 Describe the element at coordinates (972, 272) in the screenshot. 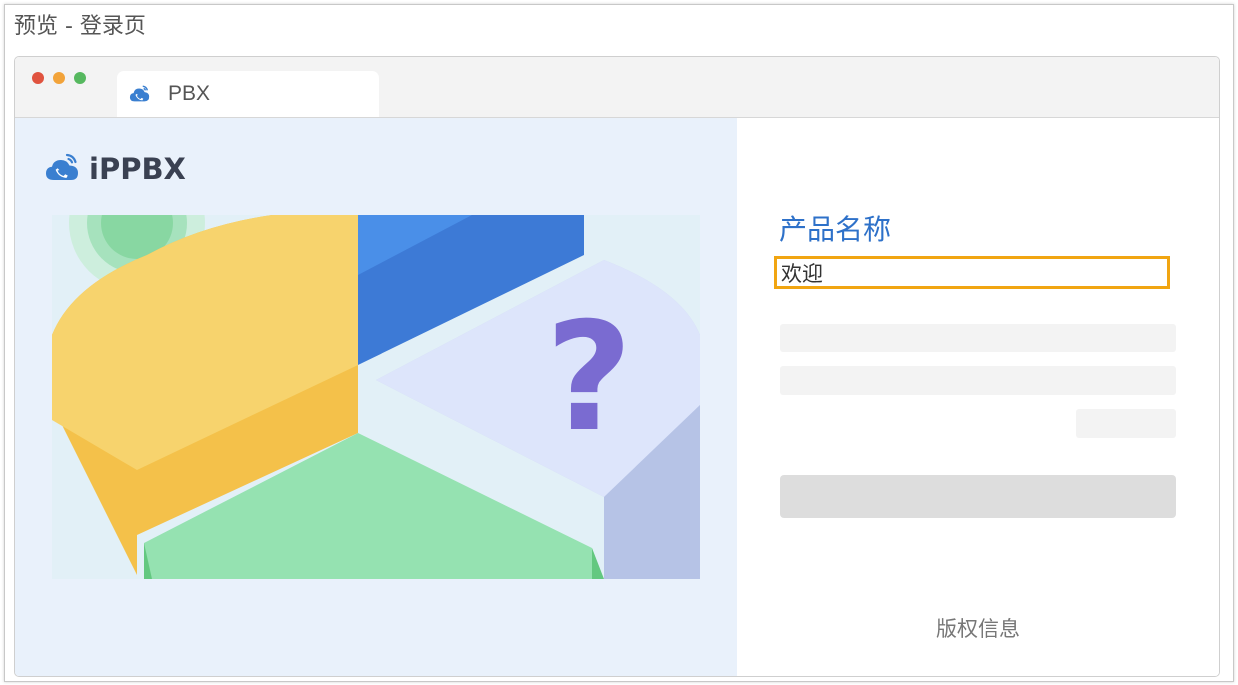

I see `welcome-highlight-box: 欢迎` at that location.